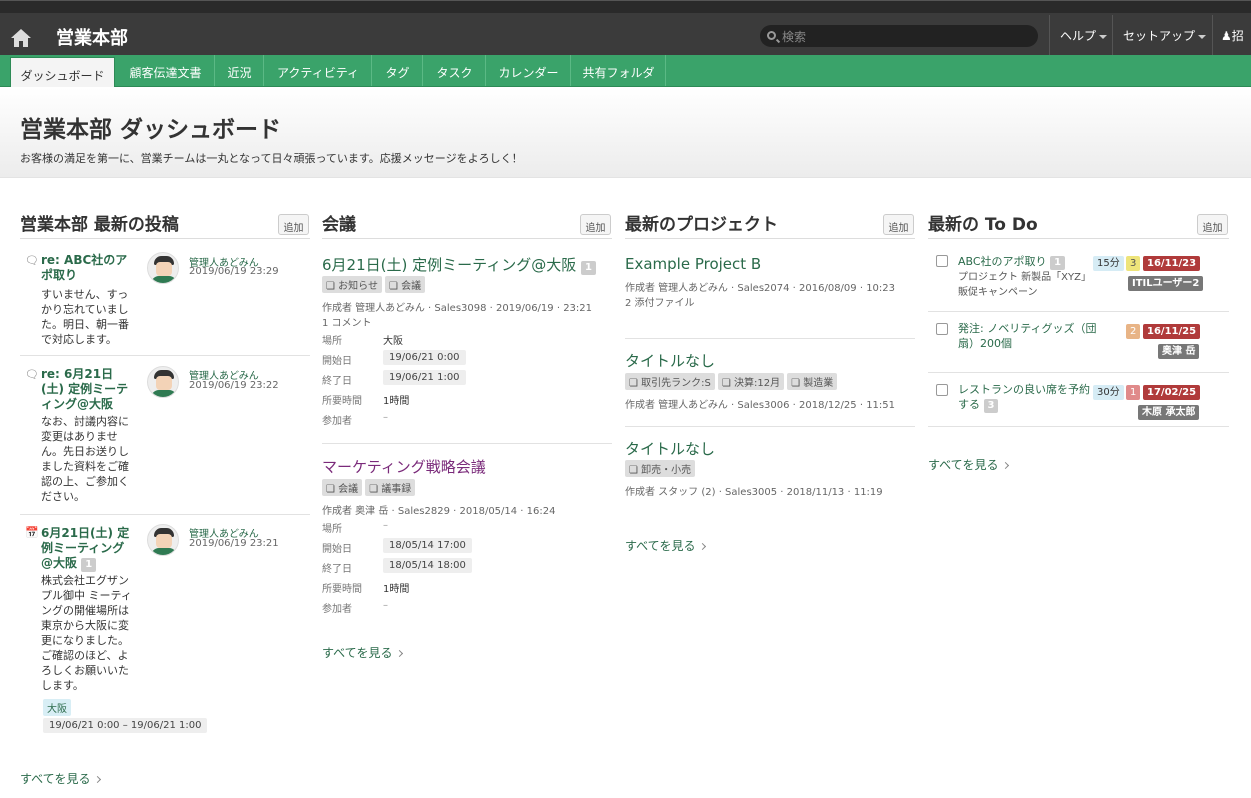 The width and height of the screenshot is (1251, 798). What do you see at coordinates (424, 357) in the screenshot?
I see `start-value: 19/06/21 0:00` at bounding box center [424, 357].